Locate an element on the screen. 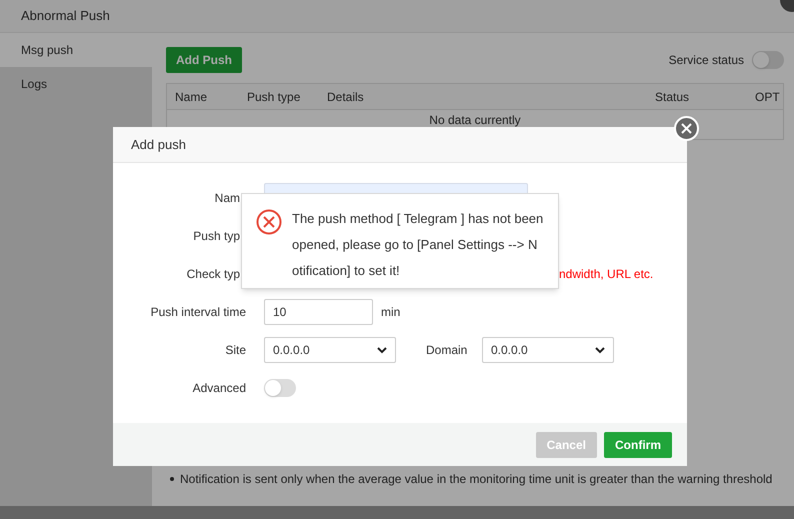 This screenshot has height=519, width=794. field-label: Site is located at coordinates (235, 350).